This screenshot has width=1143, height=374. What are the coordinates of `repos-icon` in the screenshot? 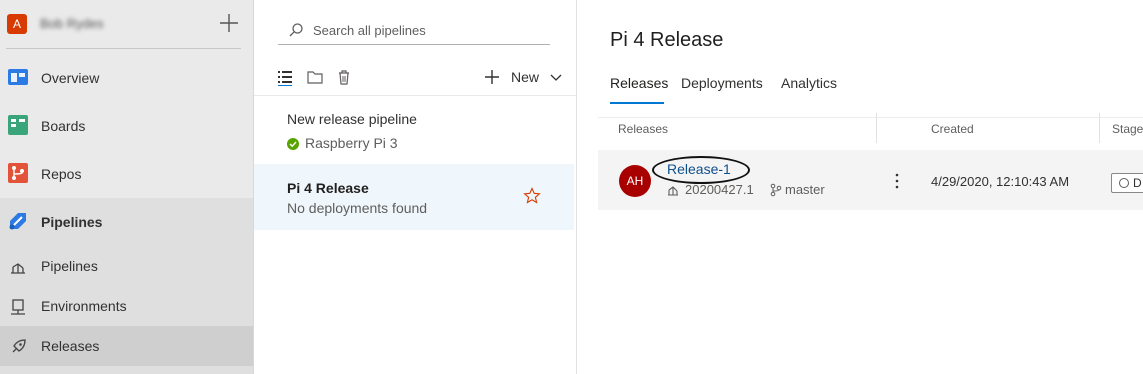 It's located at (18, 173).